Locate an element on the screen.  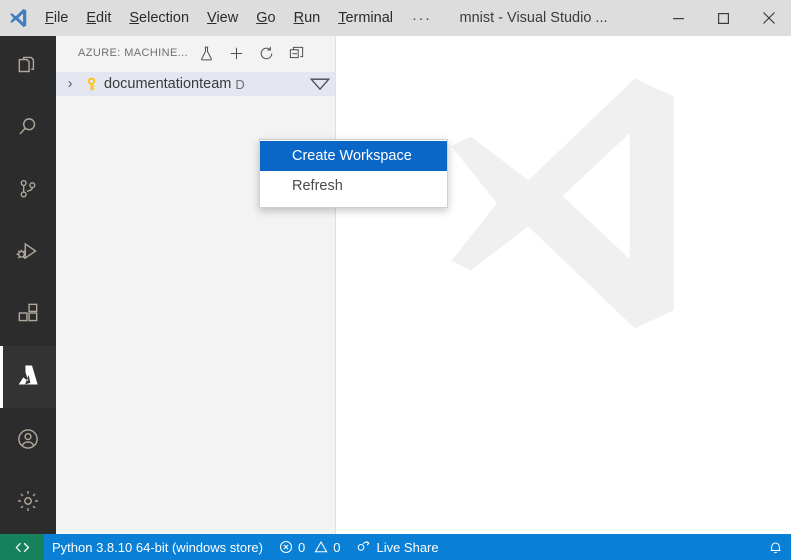
activity-item-manage is located at coordinates (28, 503).